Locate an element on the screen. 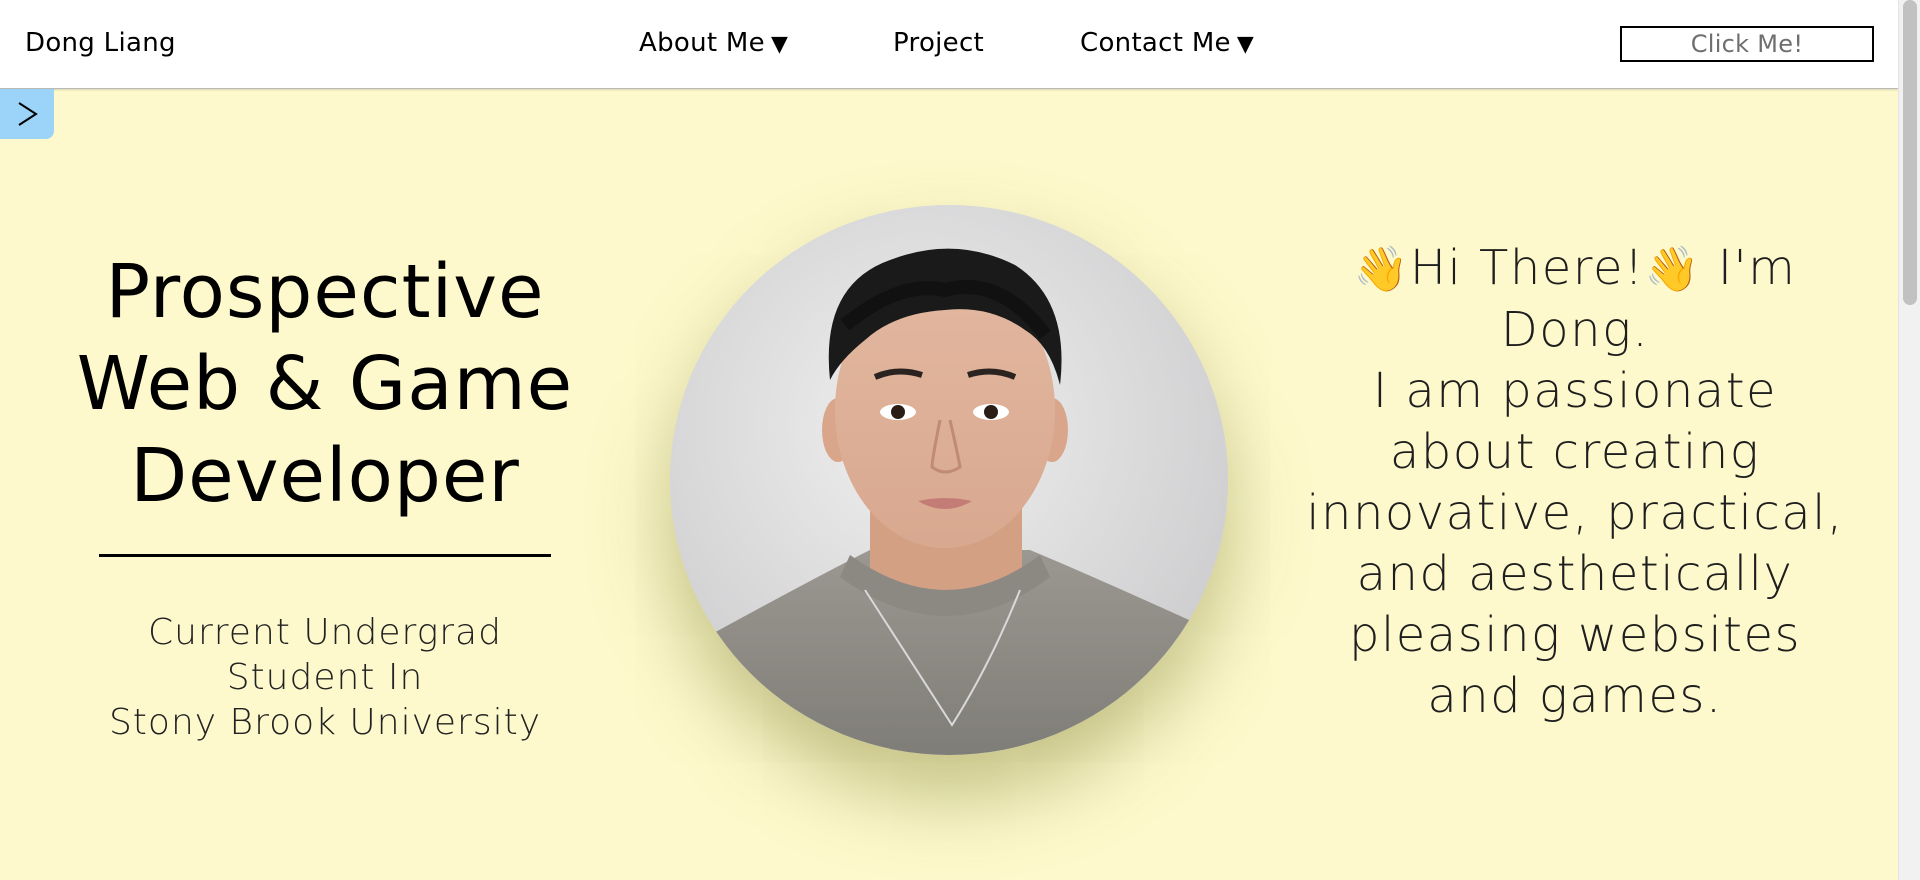 The image size is (1920, 880). hero-subtitle-line: Student In is located at coordinates (325, 677).